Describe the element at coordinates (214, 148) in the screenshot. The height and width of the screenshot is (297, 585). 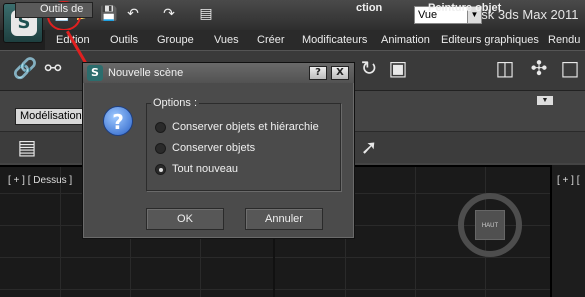
I see `option-label: Conserver objets` at that location.